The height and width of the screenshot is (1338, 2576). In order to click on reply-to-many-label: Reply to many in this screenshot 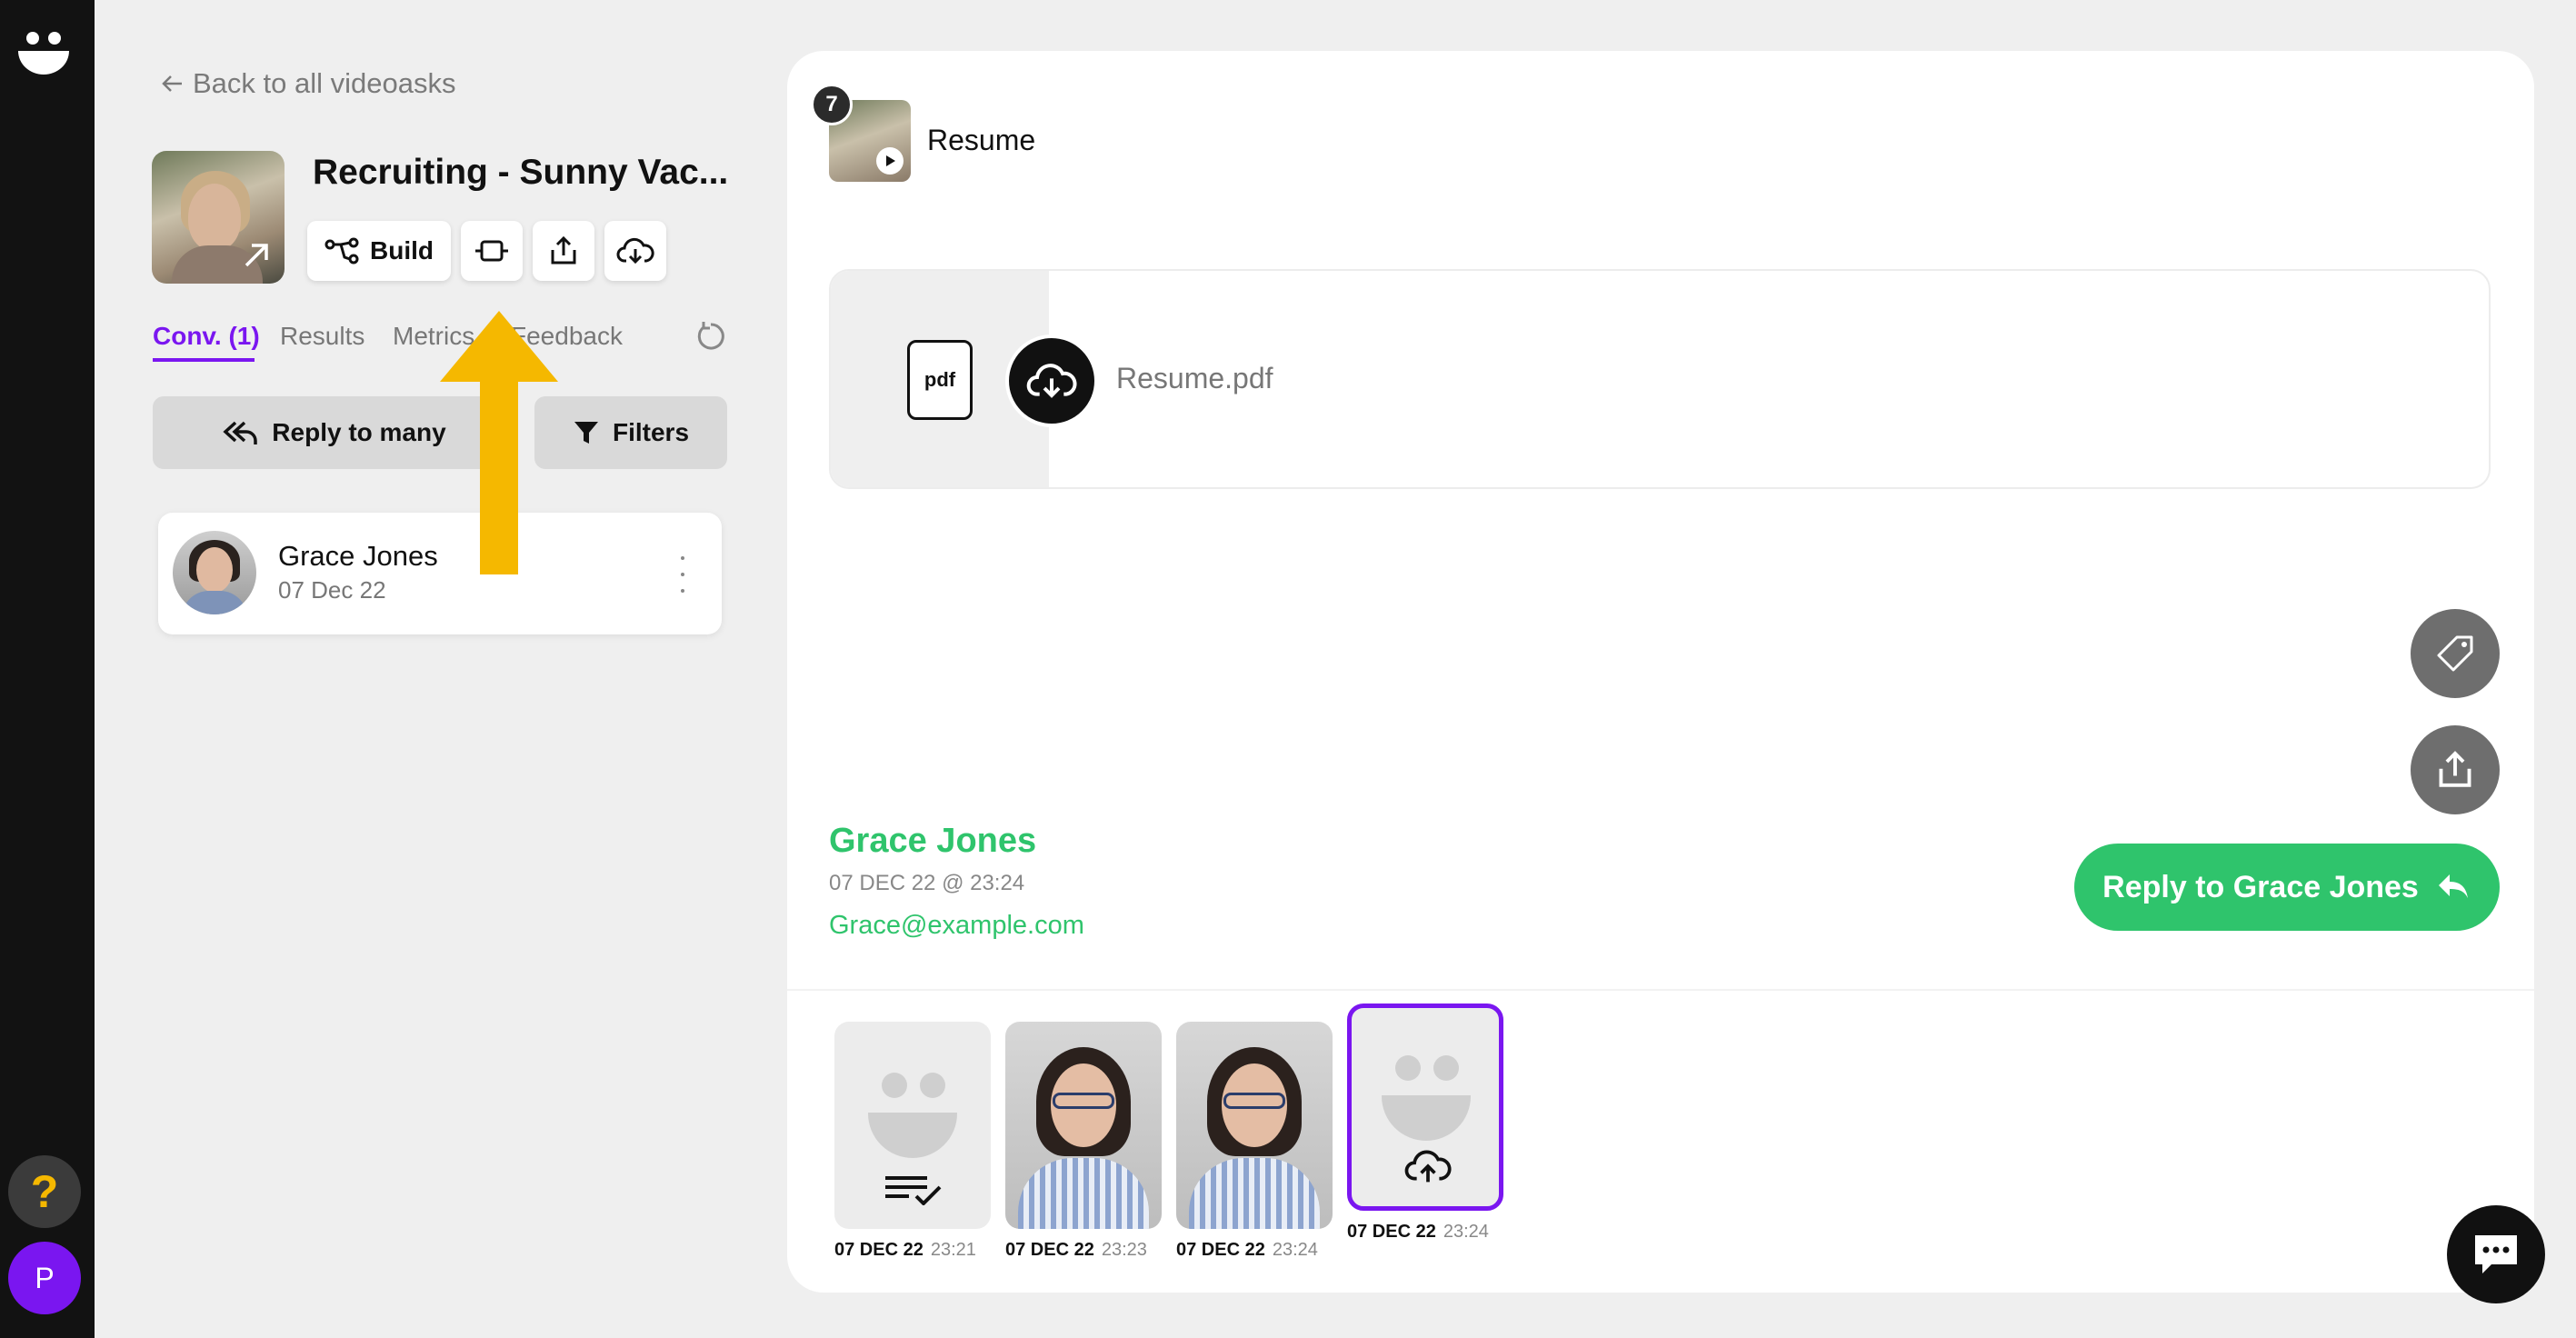, I will do `click(359, 432)`.